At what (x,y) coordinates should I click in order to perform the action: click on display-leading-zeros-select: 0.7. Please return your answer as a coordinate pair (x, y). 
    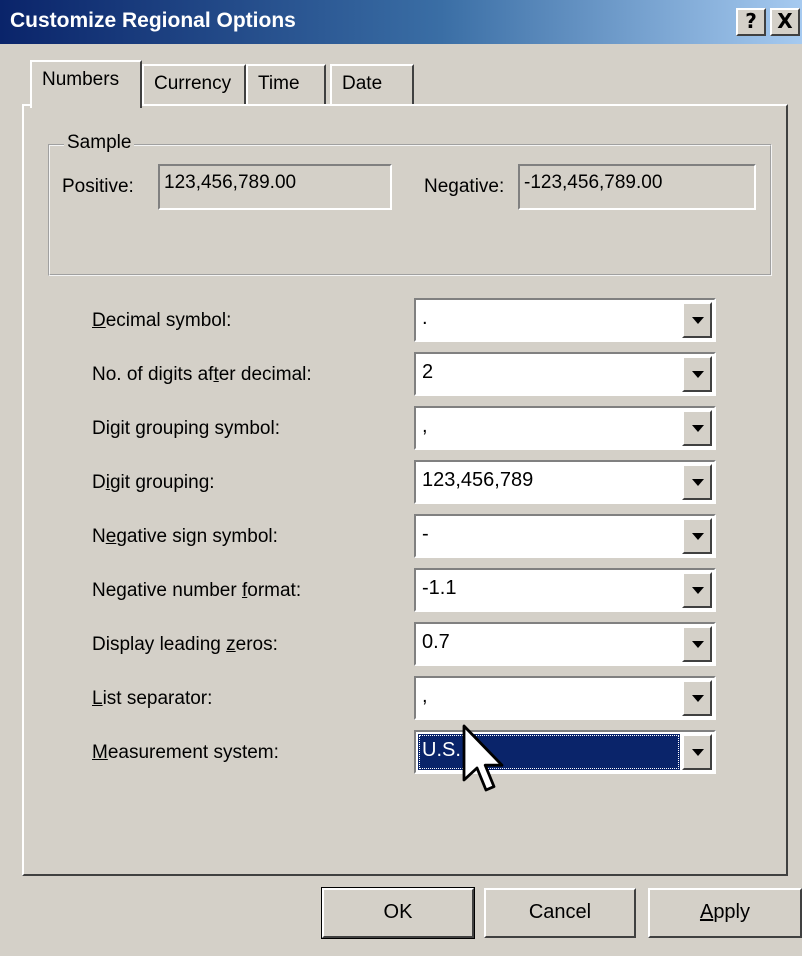
    Looking at the image, I should click on (565, 644).